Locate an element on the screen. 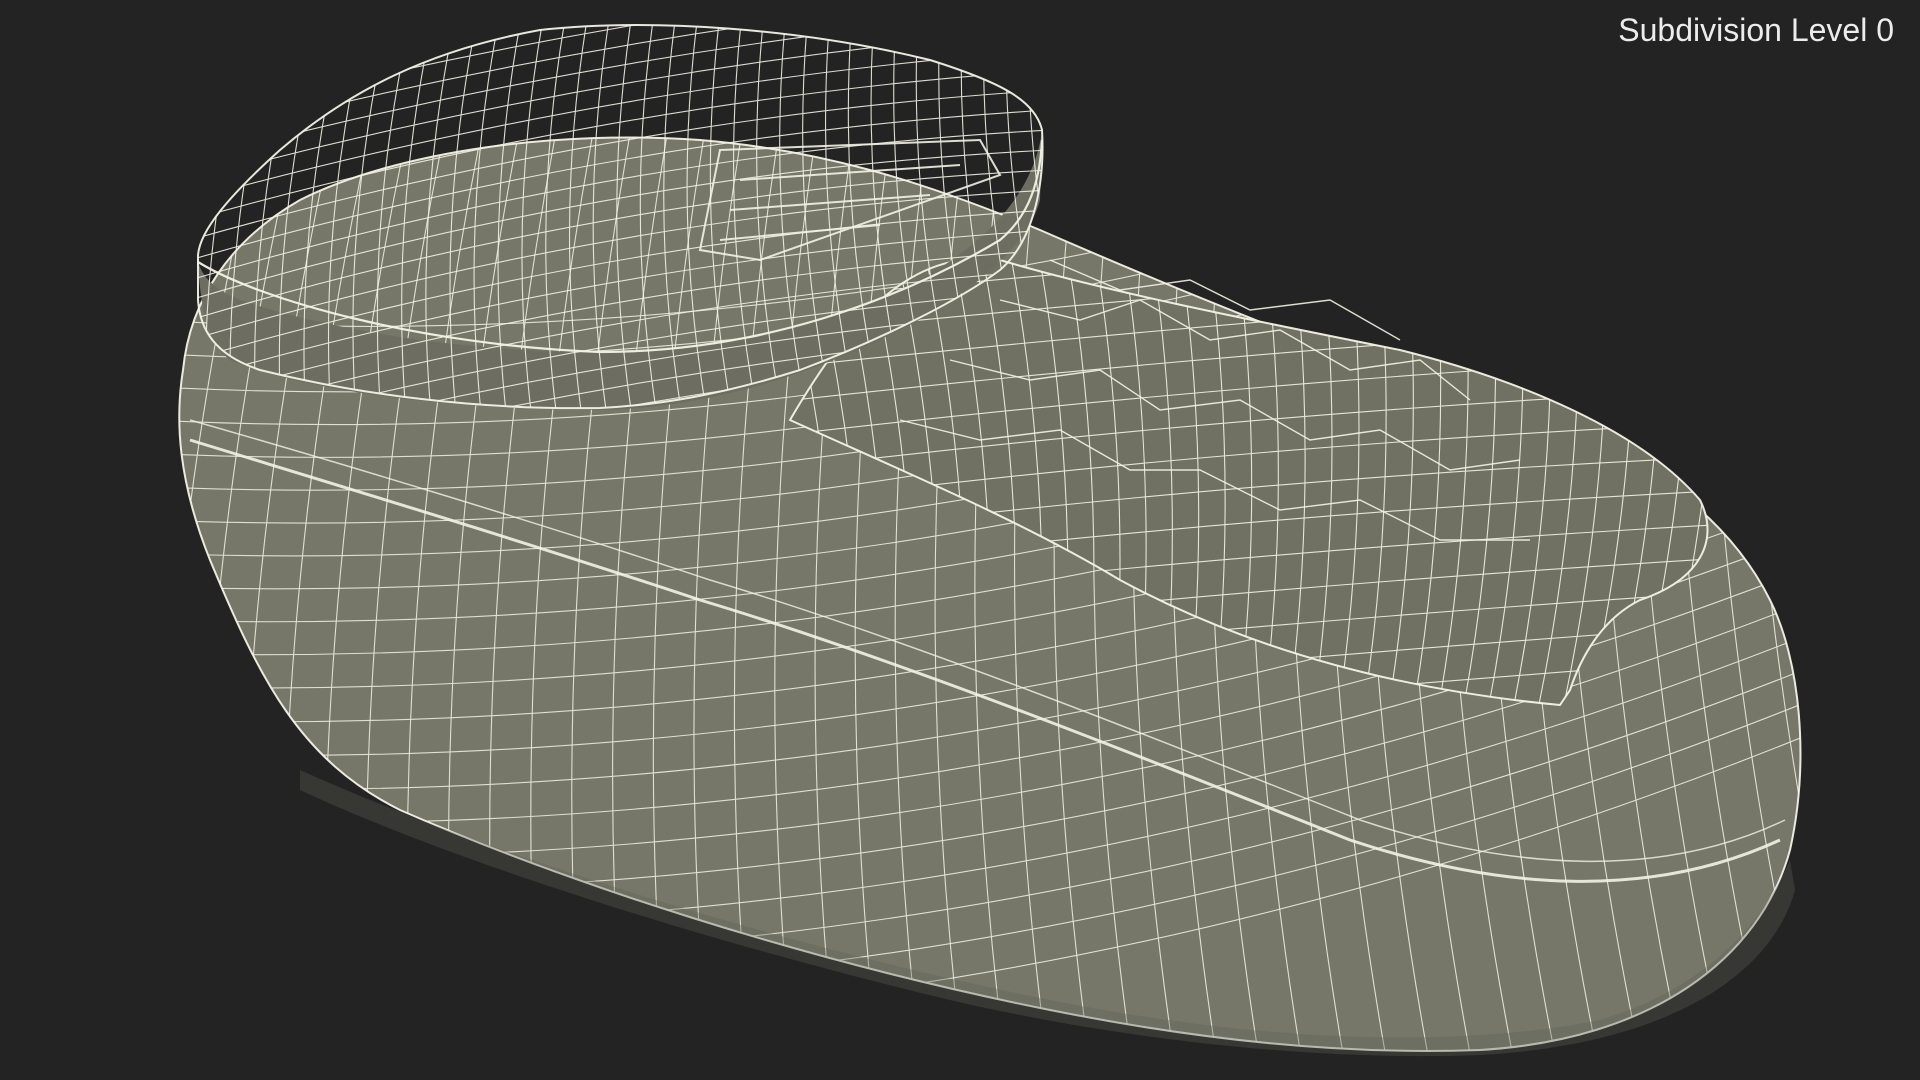 This screenshot has height=1080, width=1920. subdivision-level-label: Subdivision Level 0 is located at coordinates (1756, 30).